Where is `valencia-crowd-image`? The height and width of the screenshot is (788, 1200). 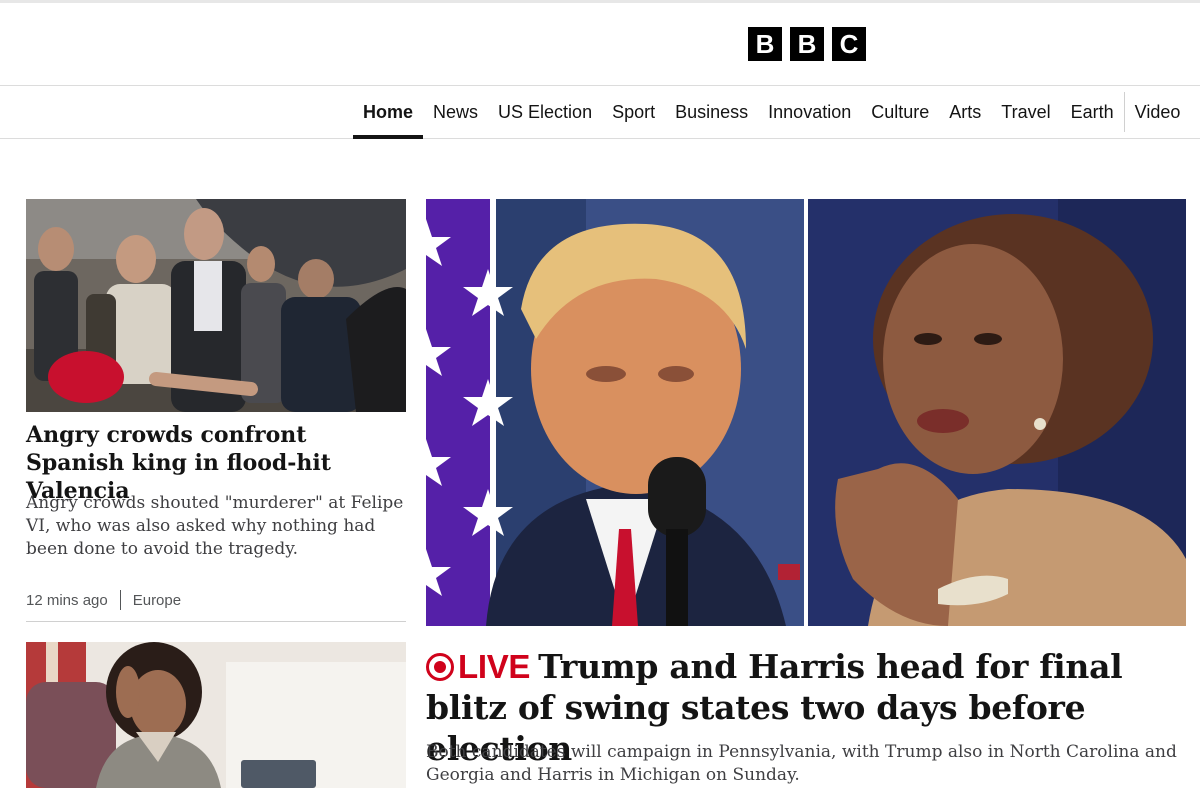
valencia-crowd-image is located at coordinates (216, 305).